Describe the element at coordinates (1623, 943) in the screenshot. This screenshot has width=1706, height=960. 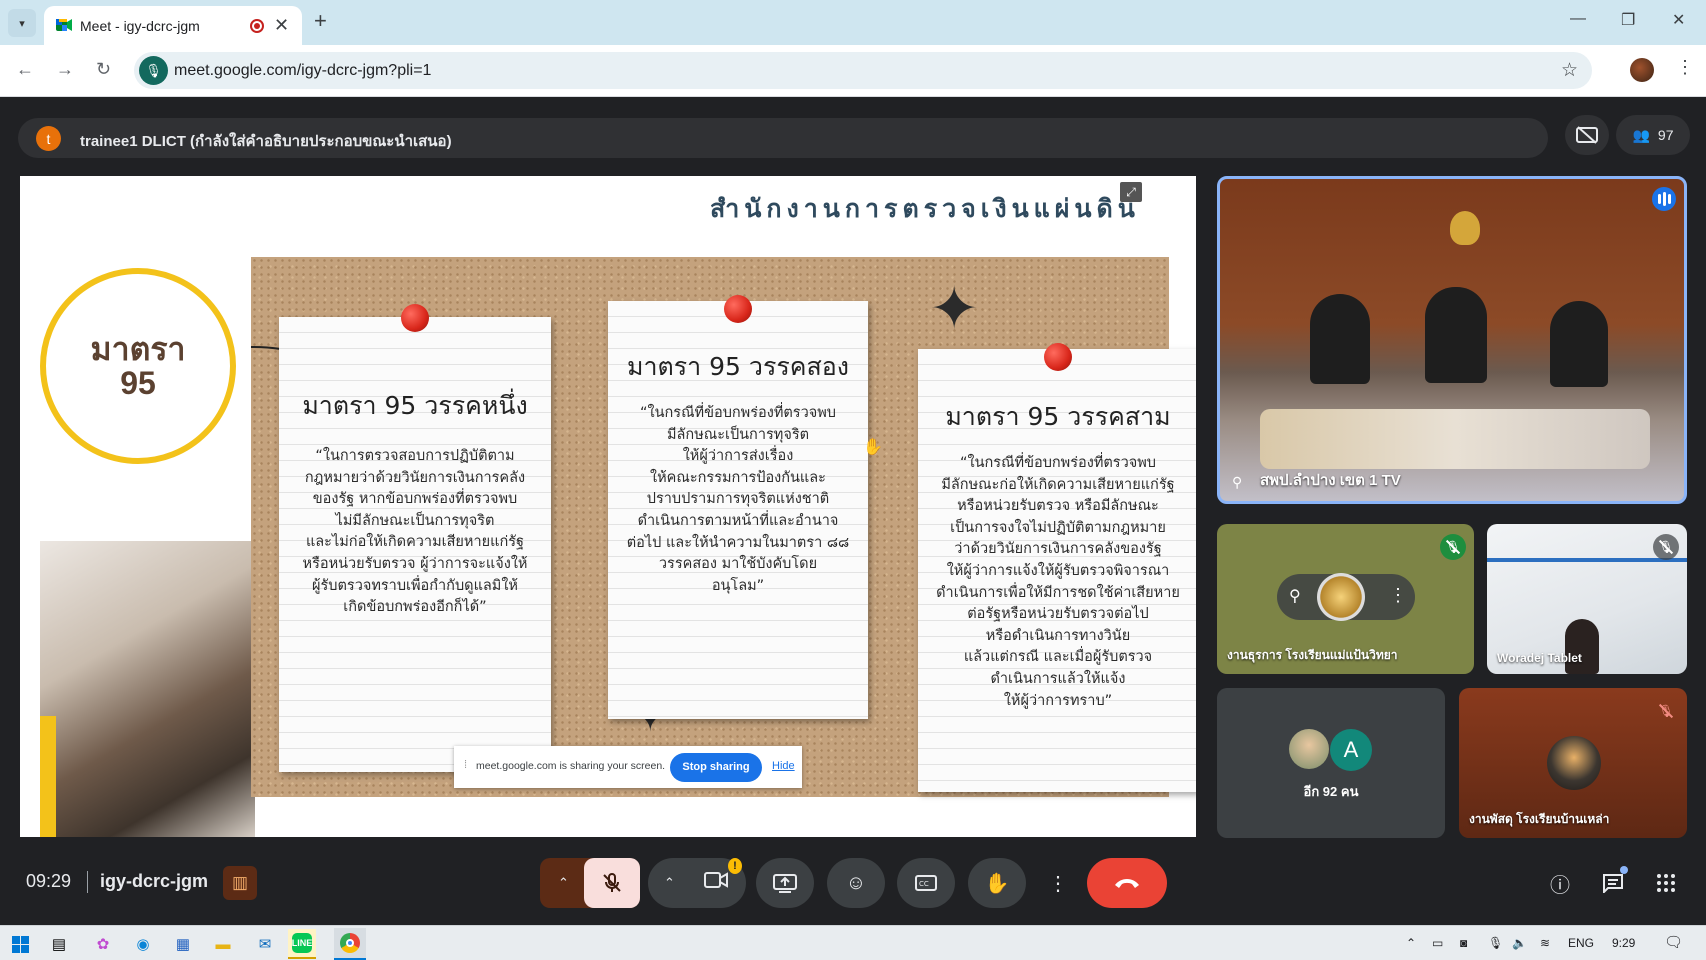
I see `taskbar-clock: 9:29` at that location.